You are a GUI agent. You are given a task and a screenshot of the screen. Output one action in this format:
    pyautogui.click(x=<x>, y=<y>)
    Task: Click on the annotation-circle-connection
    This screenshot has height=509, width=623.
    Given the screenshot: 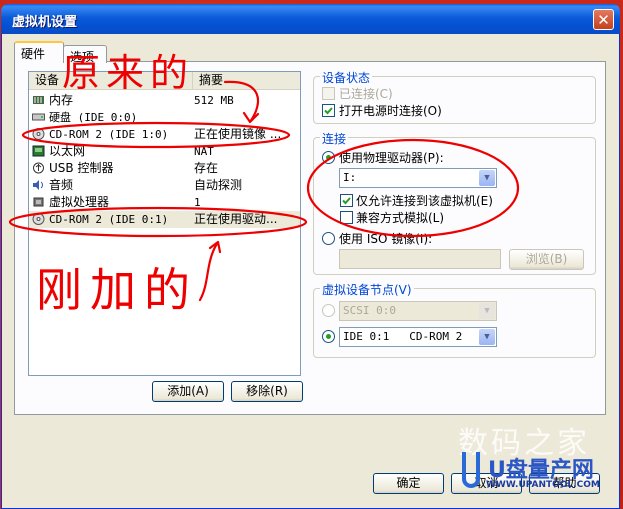 What is the action you would take?
    pyautogui.click(x=413, y=188)
    